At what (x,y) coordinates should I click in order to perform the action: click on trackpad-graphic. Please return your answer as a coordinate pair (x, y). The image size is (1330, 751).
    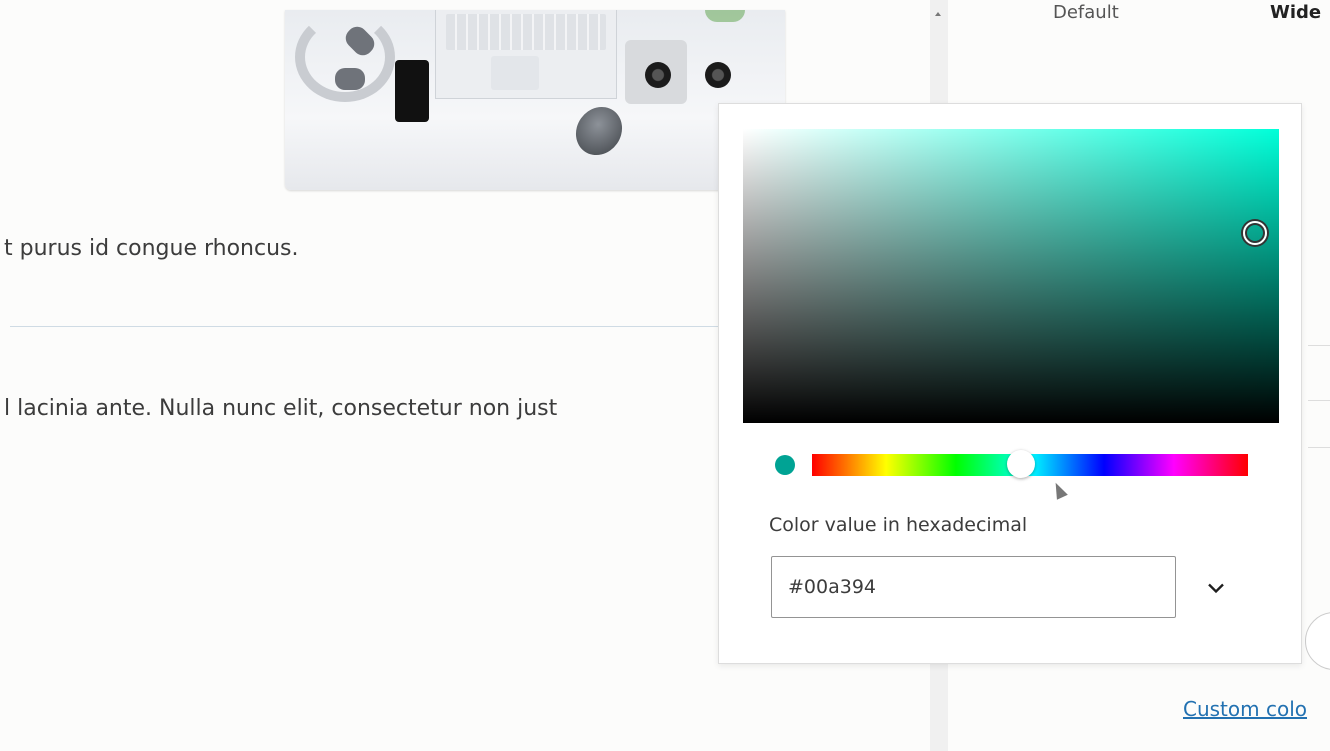
    Looking at the image, I should click on (515, 73).